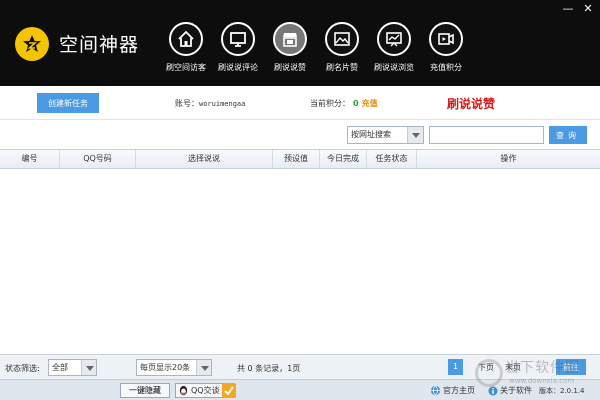  I want to click on account-value: woruimengaa, so click(222, 104).